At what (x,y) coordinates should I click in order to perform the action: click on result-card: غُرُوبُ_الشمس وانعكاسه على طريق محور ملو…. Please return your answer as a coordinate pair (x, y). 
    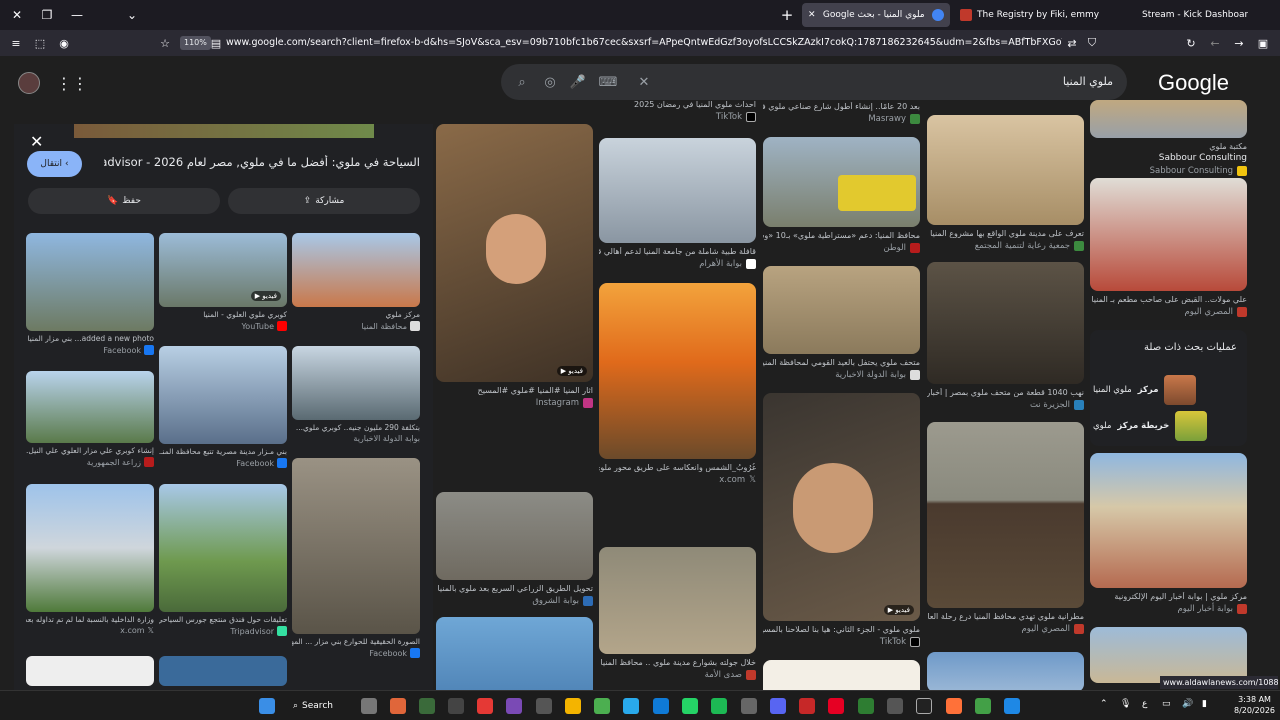
    Looking at the image, I should click on (677, 384).